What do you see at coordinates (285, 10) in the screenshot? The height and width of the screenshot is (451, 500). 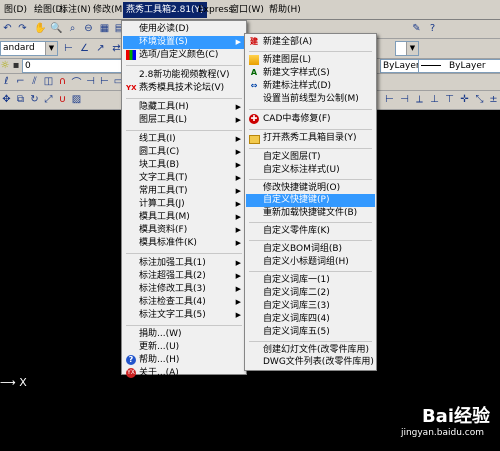 I see `menu-help: 帮助(H)` at bounding box center [285, 10].